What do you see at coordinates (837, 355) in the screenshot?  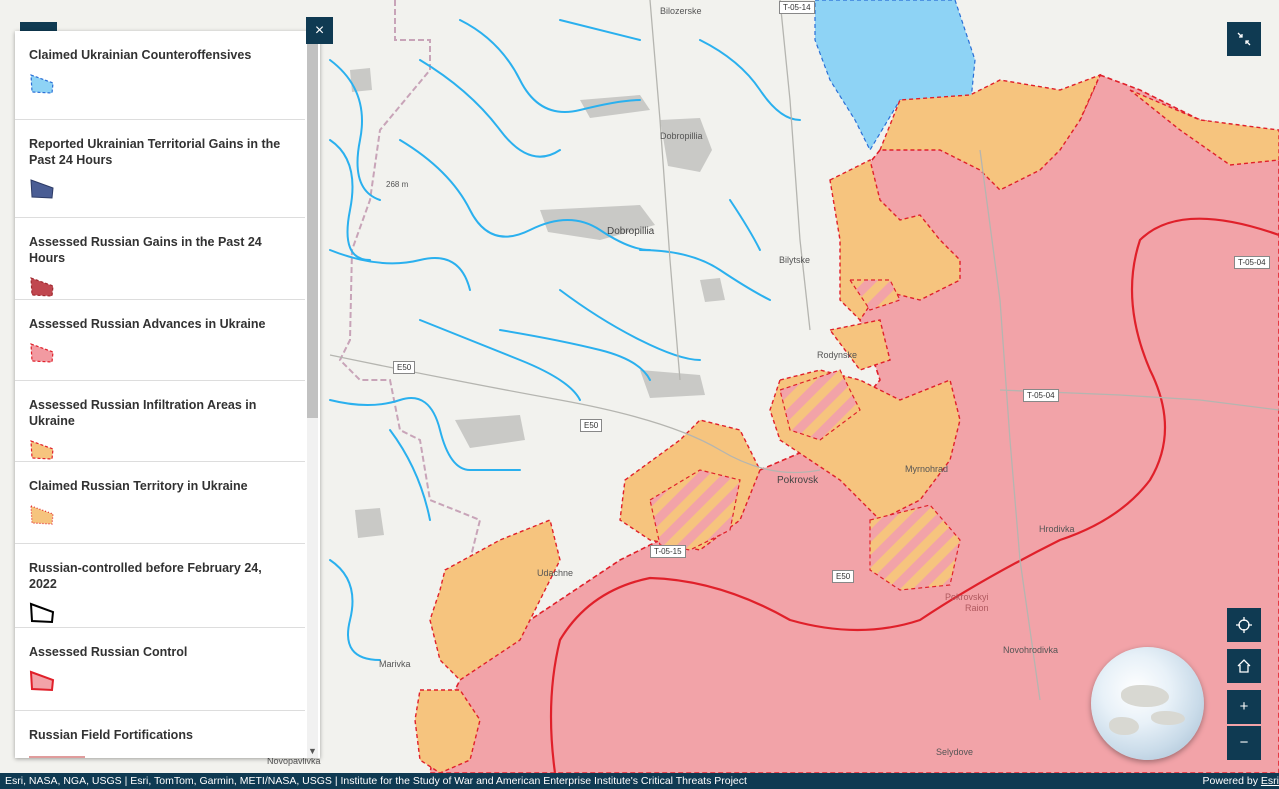 I see `place-label-rodynske: Rodynske` at bounding box center [837, 355].